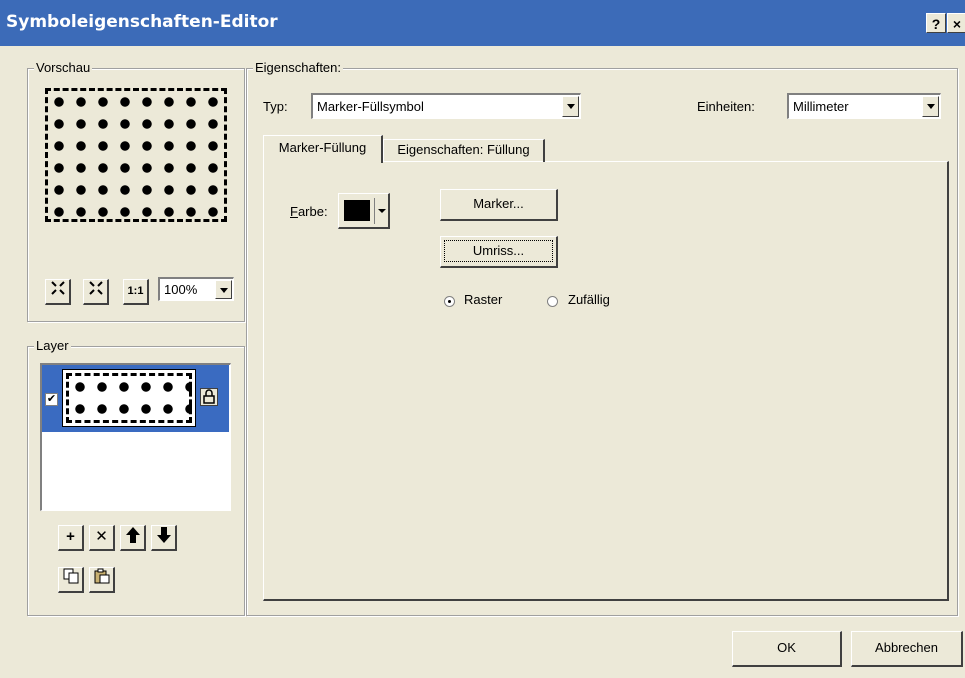 This screenshot has height=678, width=965. What do you see at coordinates (136, 155) in the screenshot?
I see `preview-swatch` at bounding box center [136, 155].